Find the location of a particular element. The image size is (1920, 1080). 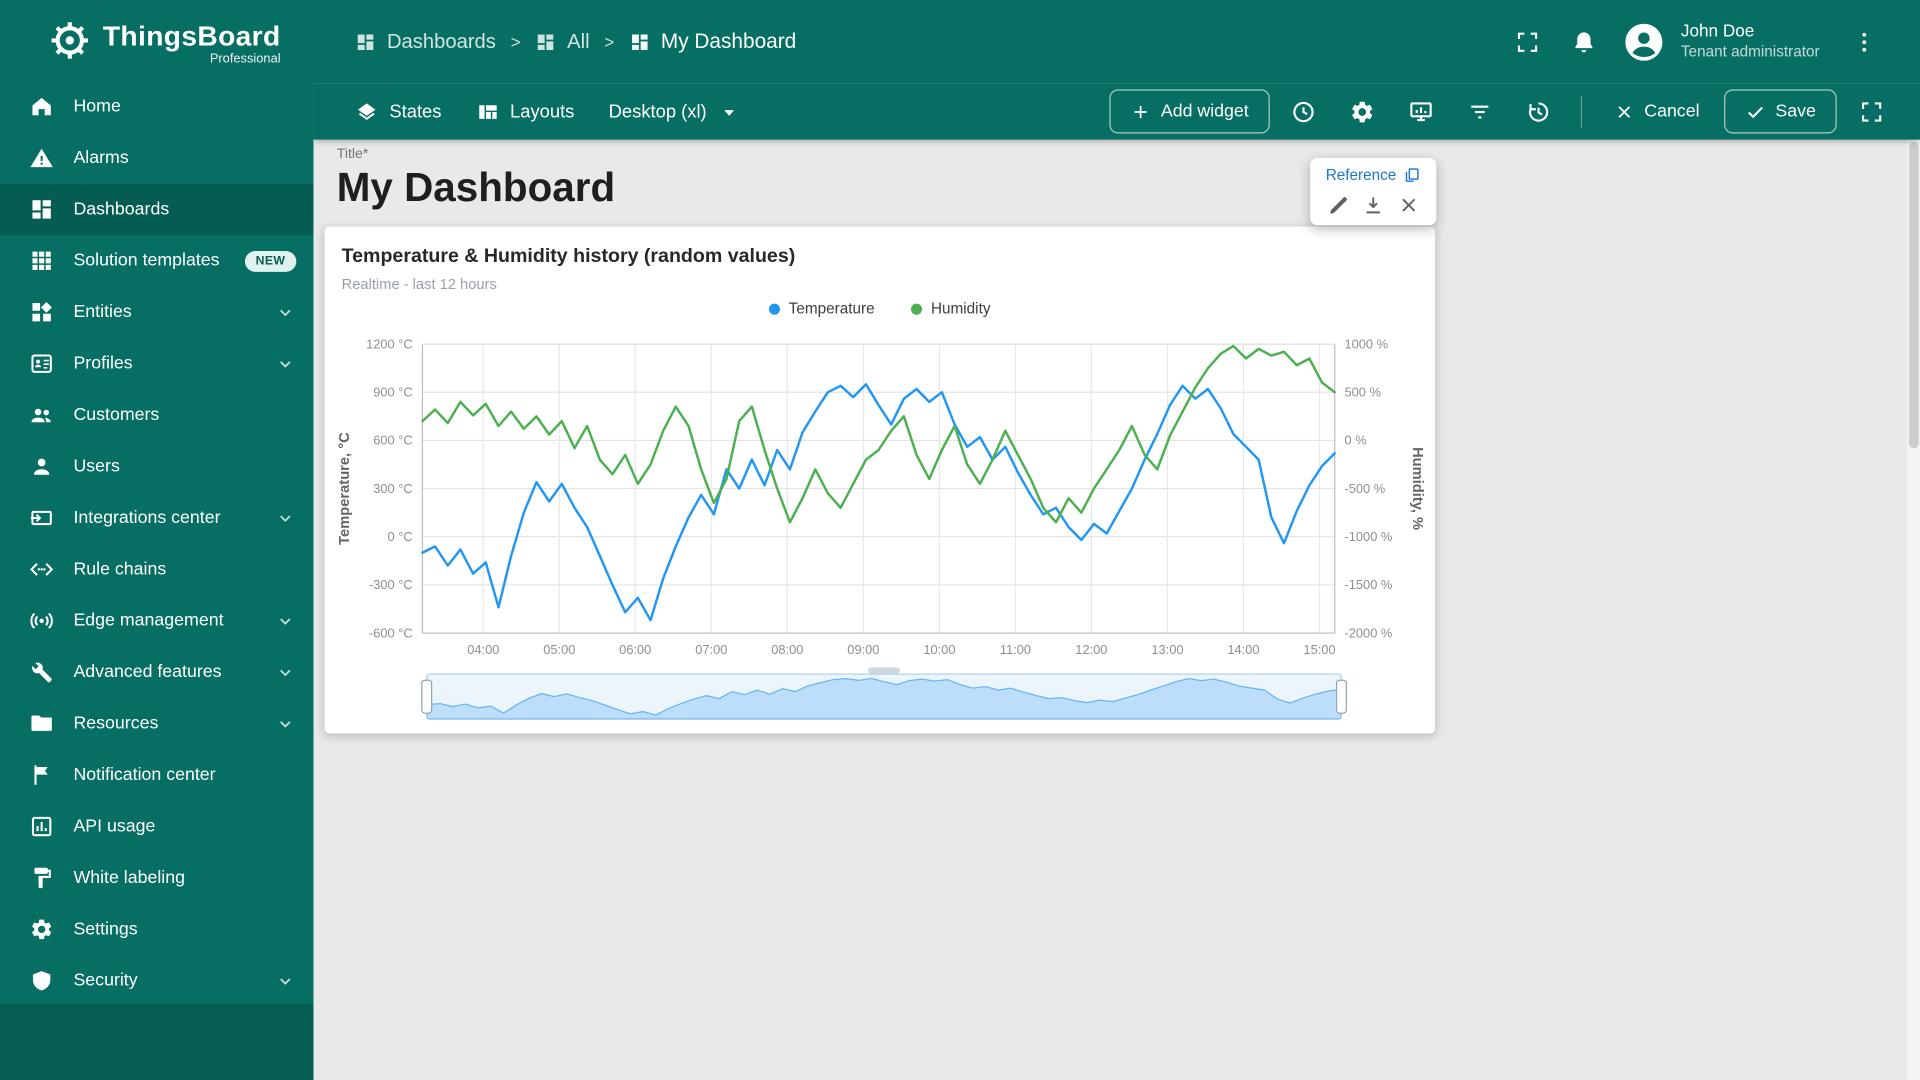

title-field-label: Title* is located at coordinates (352, 154).